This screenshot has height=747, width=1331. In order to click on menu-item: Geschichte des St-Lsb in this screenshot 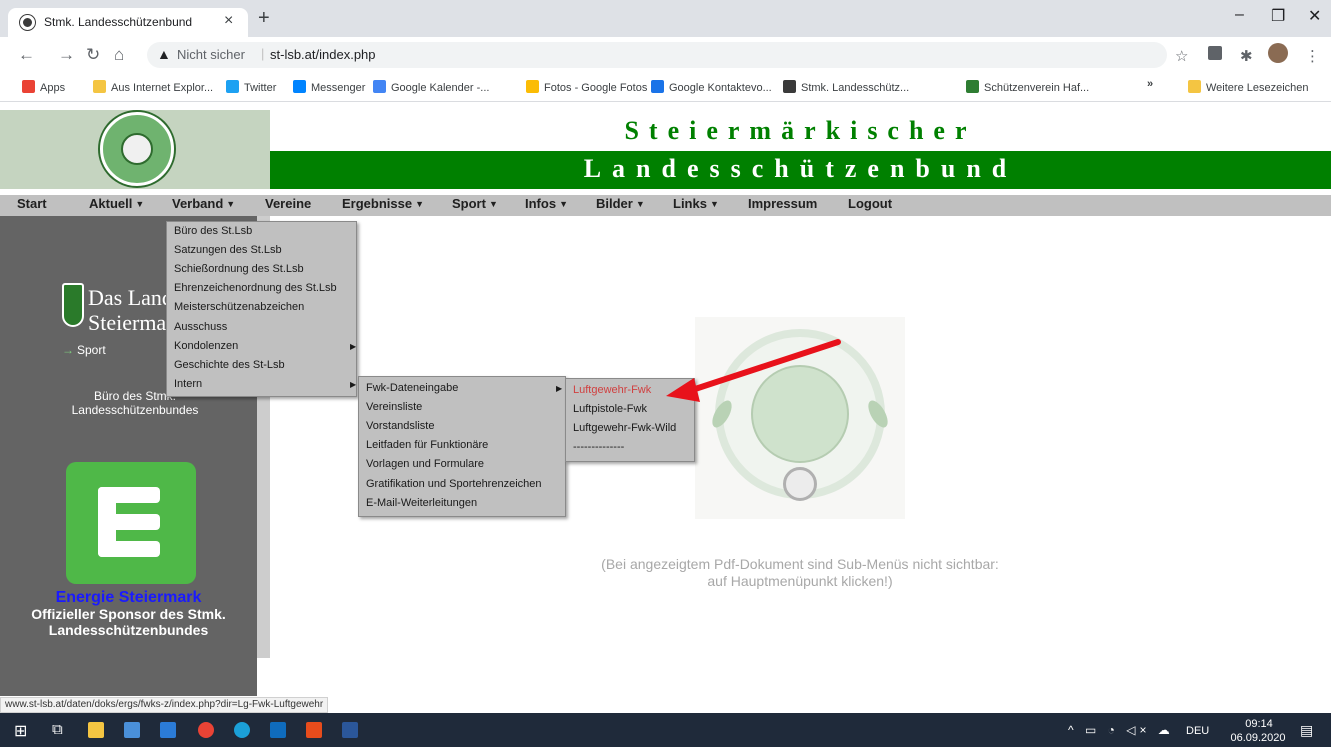, I will do `click(229, 365)`.